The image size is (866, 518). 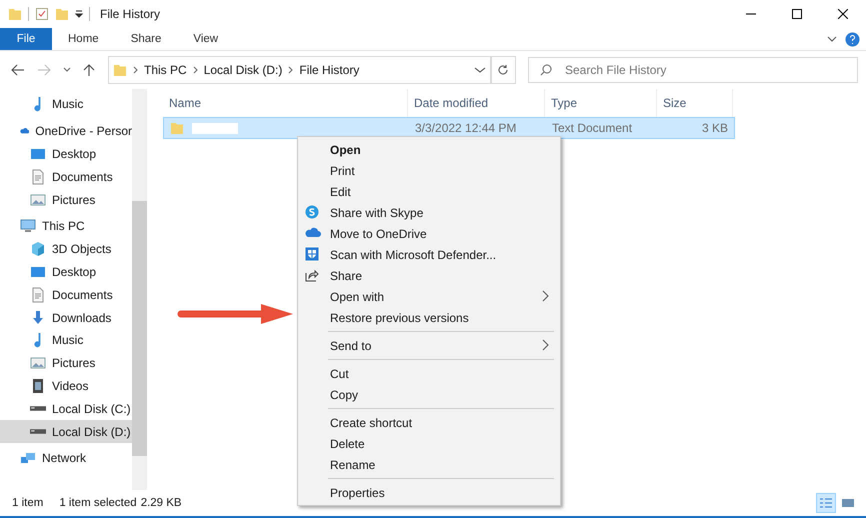 I want to click on breadcrumb: File History, so click(x=329, y=70).